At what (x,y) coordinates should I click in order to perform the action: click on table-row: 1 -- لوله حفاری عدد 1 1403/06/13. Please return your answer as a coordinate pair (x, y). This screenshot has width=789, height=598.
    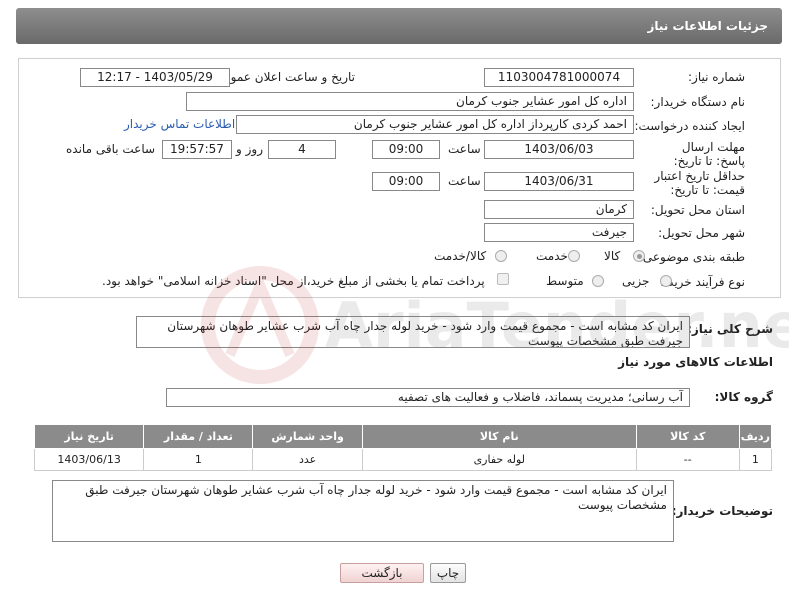
    Looking at the image, I should click on (403, 459).